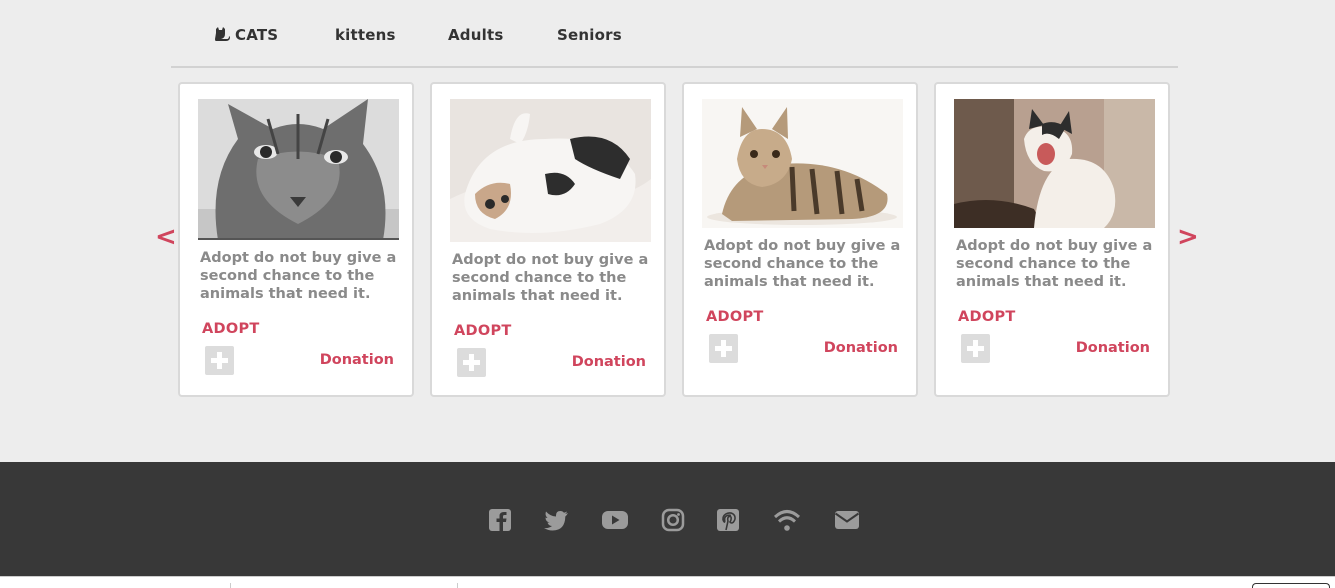 This screenshot has height=588, width=1335. I want to click on twitter-icon, so click(556, 520).